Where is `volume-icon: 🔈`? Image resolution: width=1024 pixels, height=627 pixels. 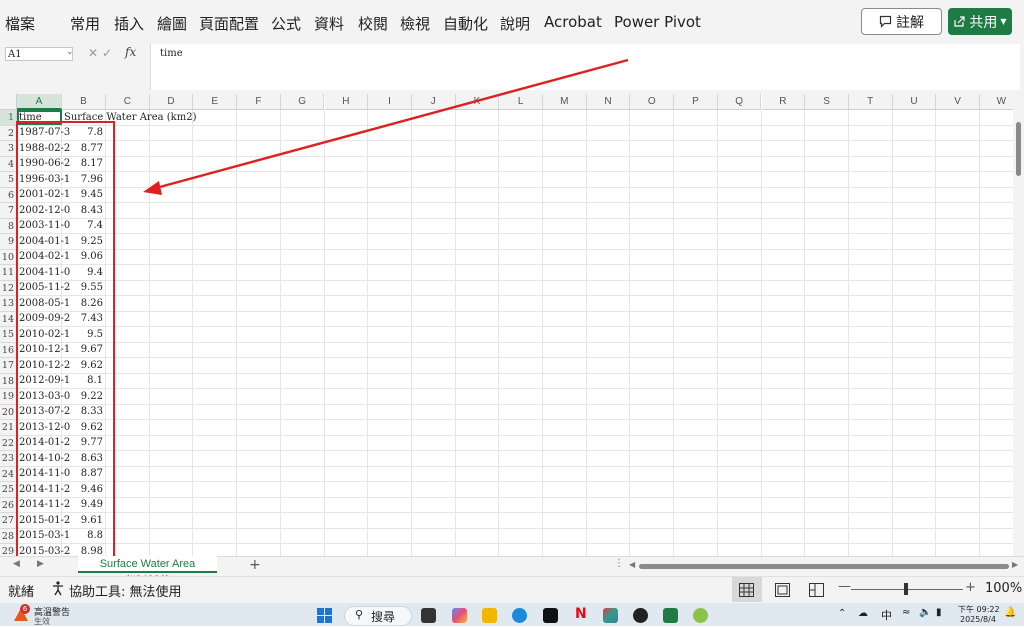 volume-icon: 🔈 is located at coordinates (925, 612).